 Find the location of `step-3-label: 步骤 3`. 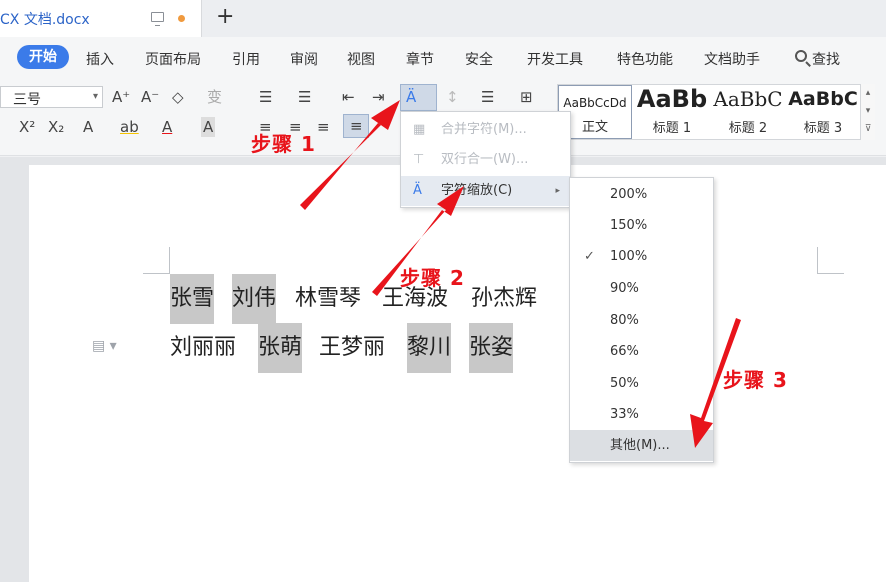

step-3-label: 步骤 3 is located at coordinates (755, 380).